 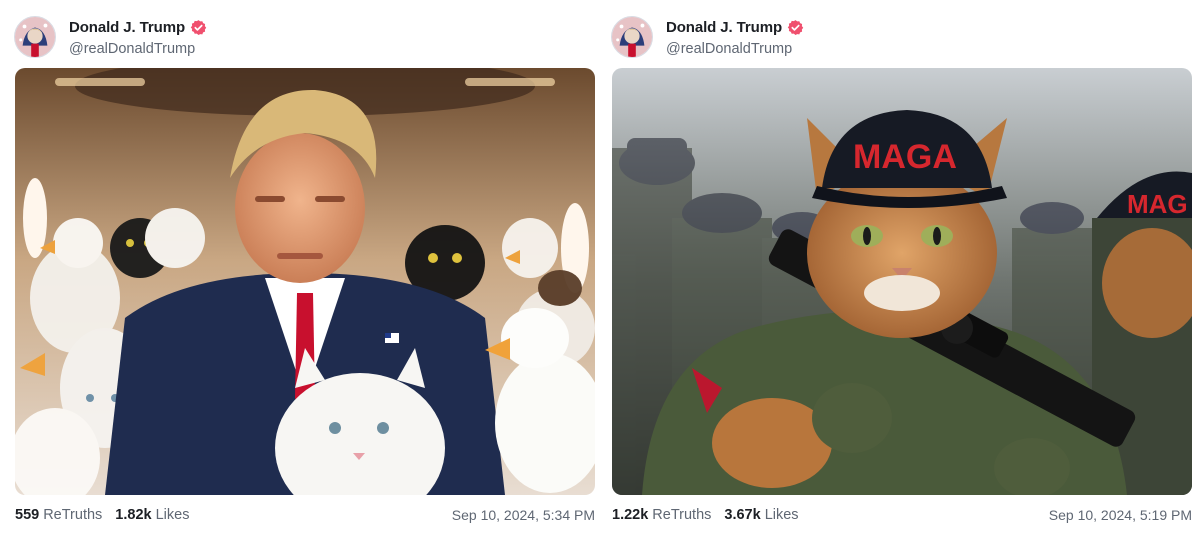 What do you see at coordinates (27, 515) in the screenshot?
I see `retruths-count: 559` at bounding box center [27, 515].